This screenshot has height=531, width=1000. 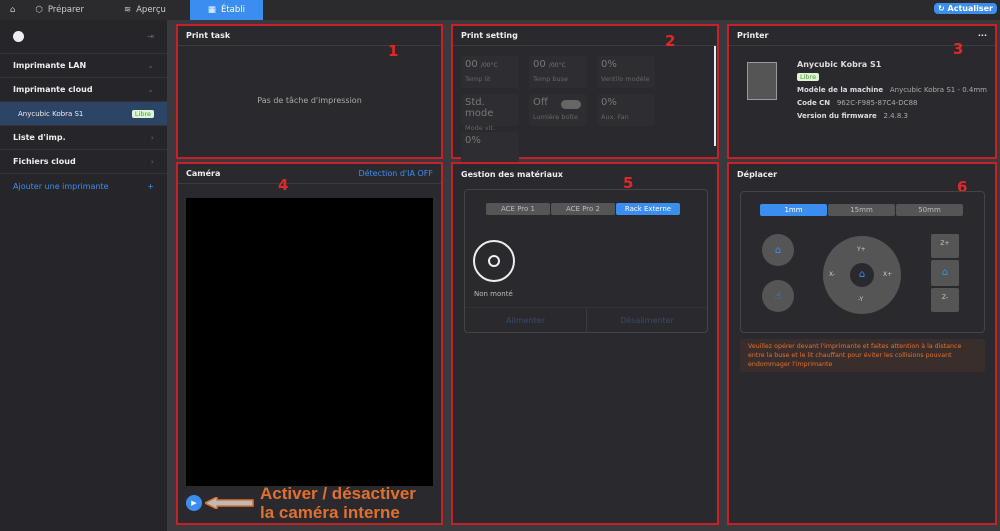 I want to click on label: Ajouter une imprimante, so click(x=61, y=186).